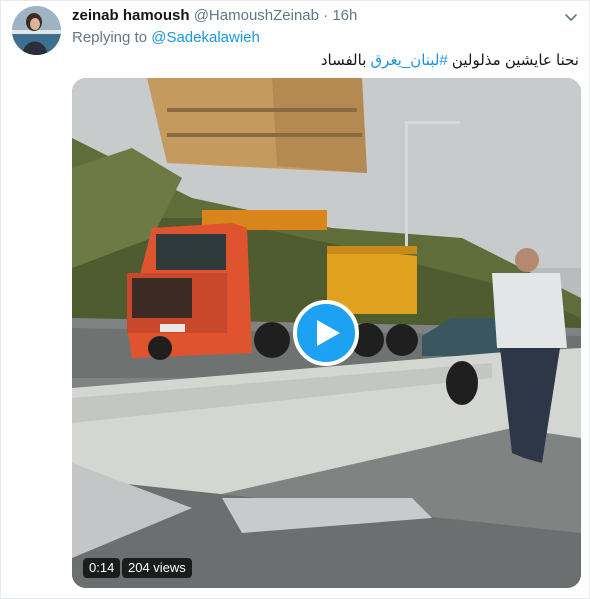 The image size is (590, 599). I want to click on video-views-badge: 204 views, so click(157, 568).